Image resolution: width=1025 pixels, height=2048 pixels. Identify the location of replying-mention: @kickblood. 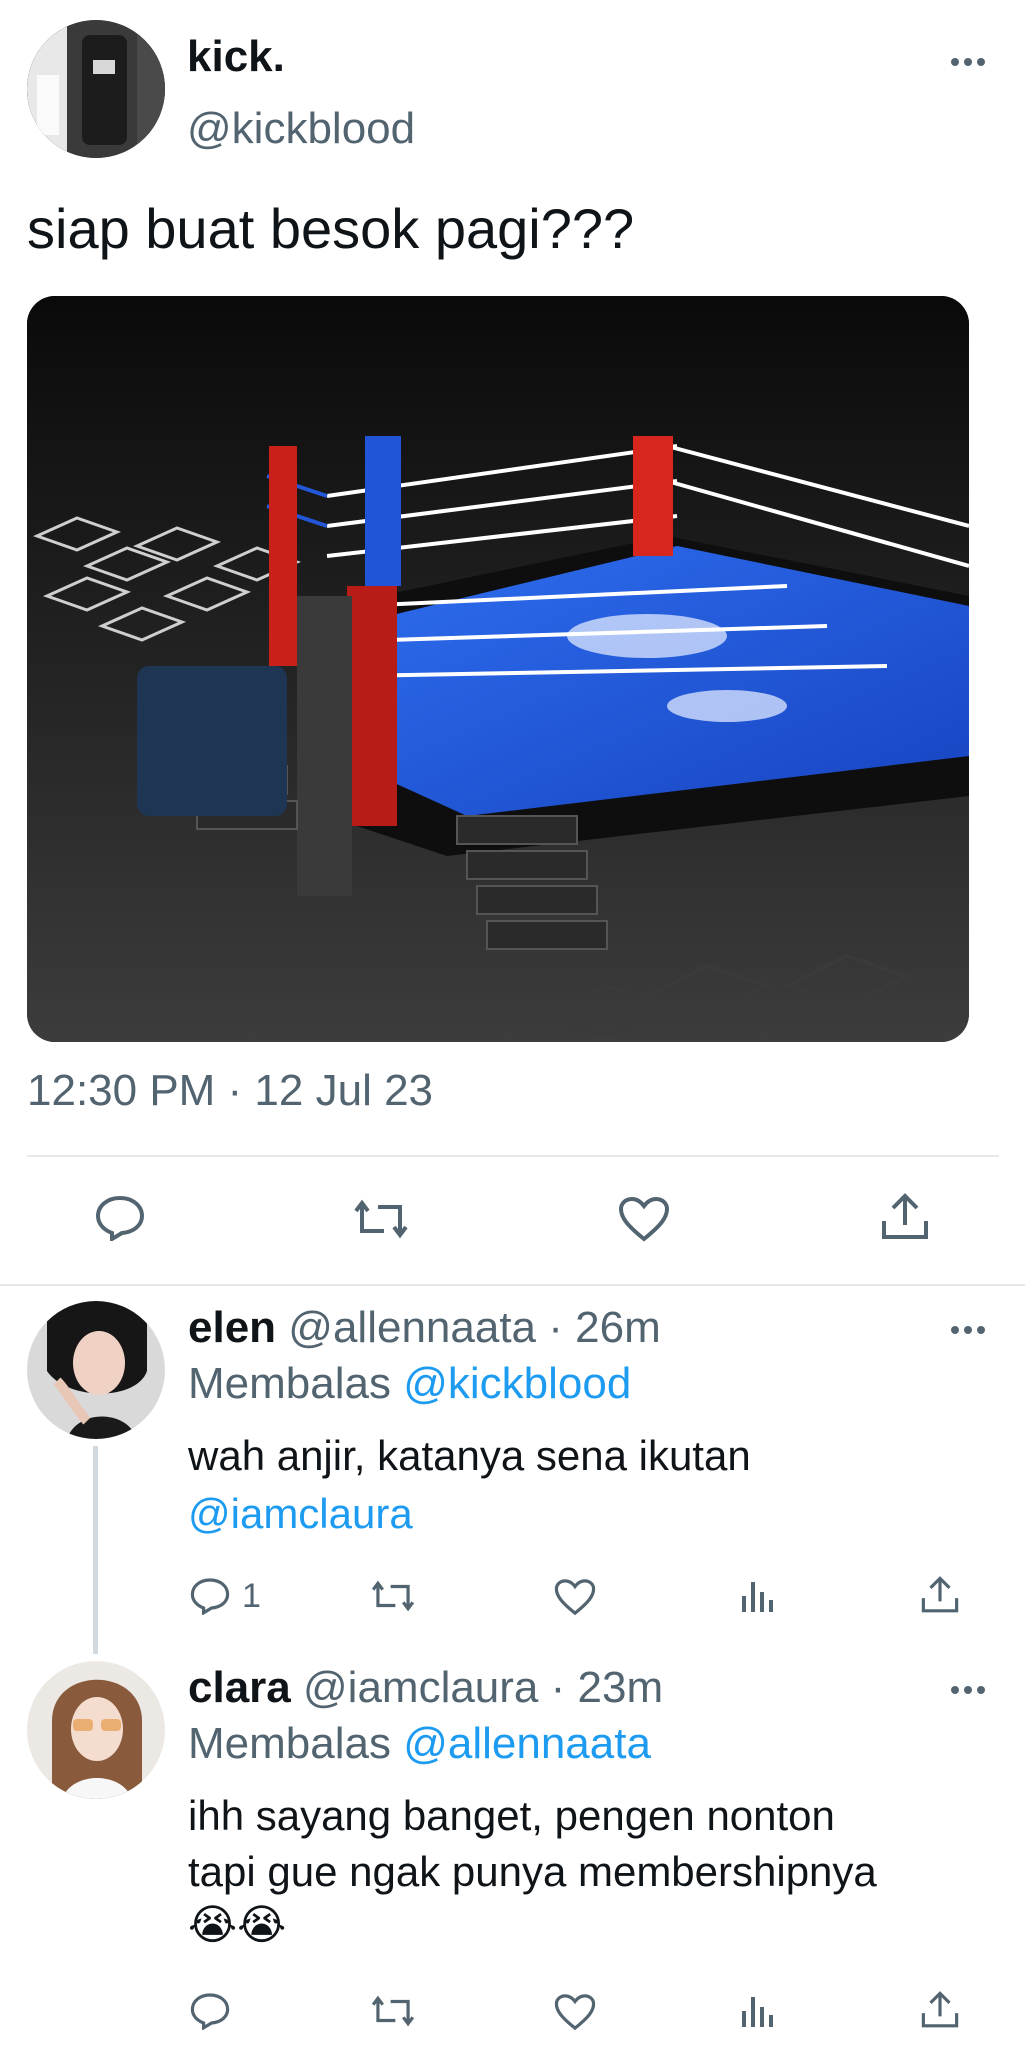
(517, 1383).